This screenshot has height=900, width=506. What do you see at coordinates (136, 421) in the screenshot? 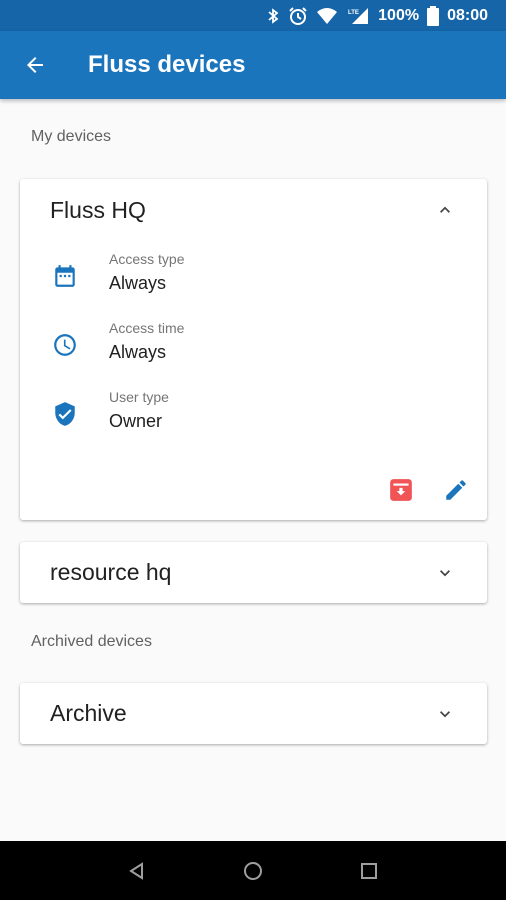
I see `detail-value: Owner` at bounding box center [136, 421].